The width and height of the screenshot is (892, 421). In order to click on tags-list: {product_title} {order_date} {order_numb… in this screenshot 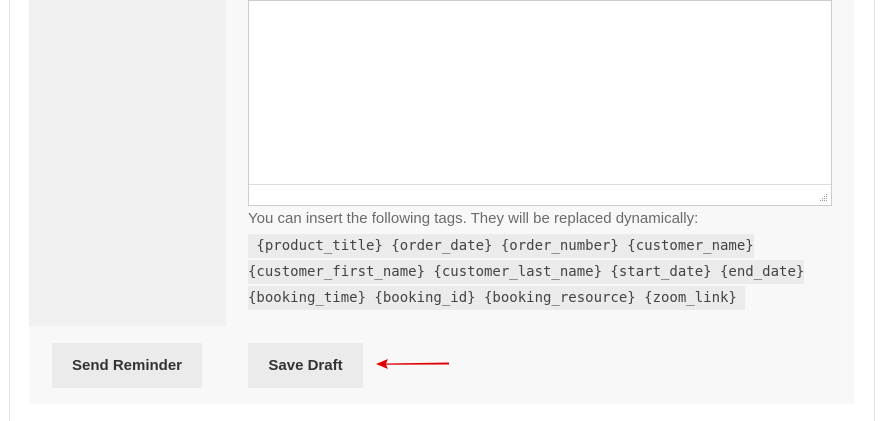, I will do `click(548, 272)`.